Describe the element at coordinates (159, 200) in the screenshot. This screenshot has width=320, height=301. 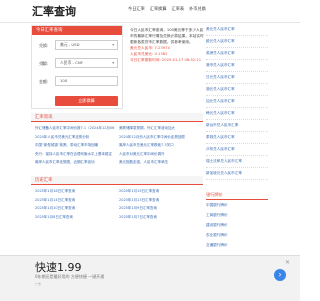
I see `history-item: 2025年1月13日汇率查询` at that location.